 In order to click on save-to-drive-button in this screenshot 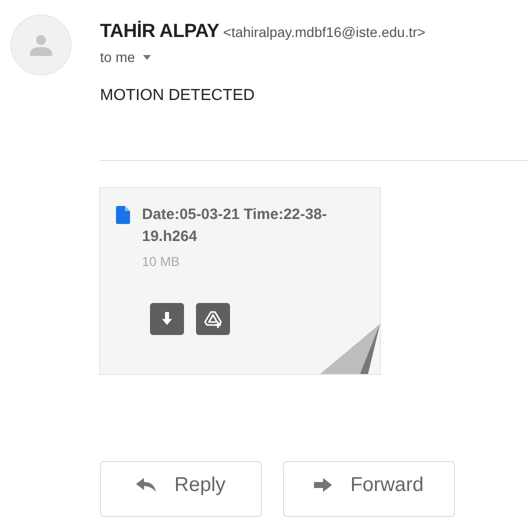, I will do `click(213, 319)`.